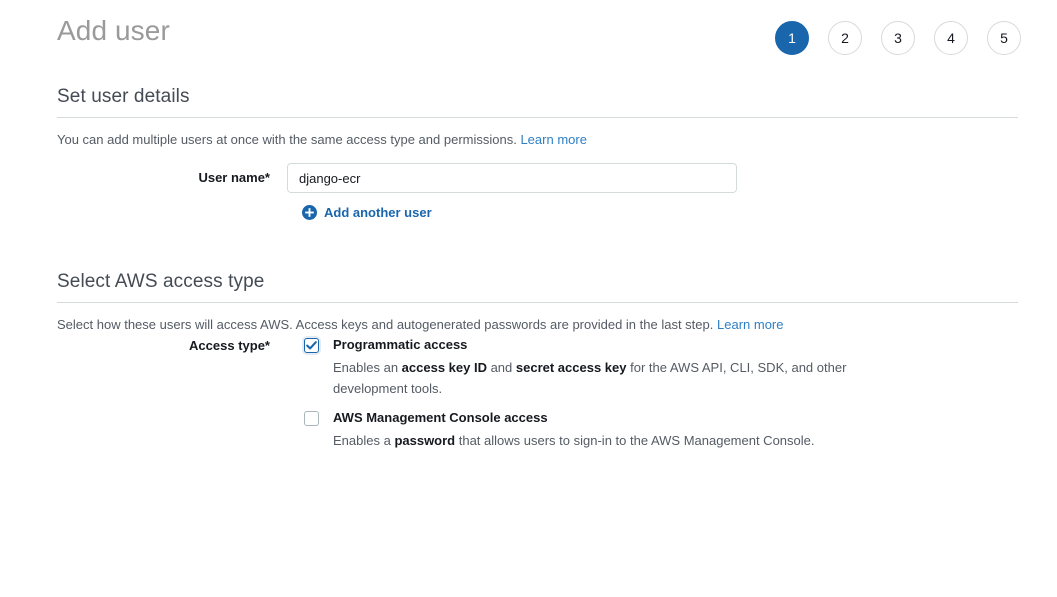 The image size is (1057, 597). I want to click on plus-circle-icon, so click(309, 212).